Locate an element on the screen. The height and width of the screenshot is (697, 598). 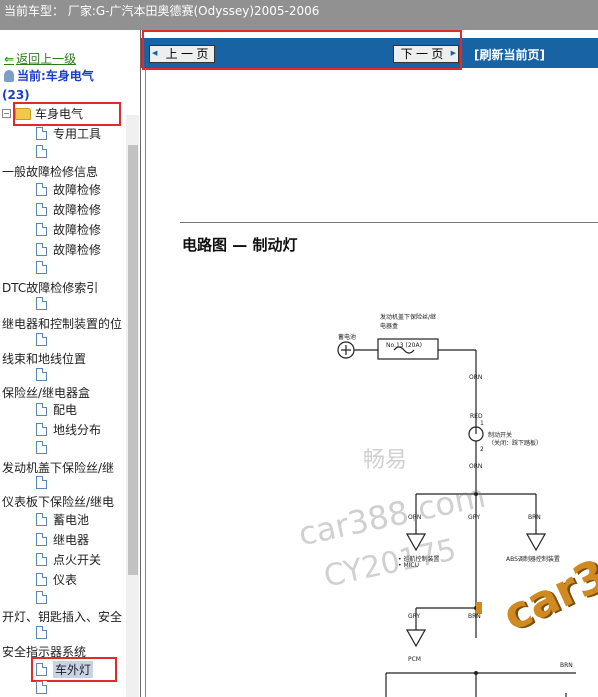
tree-item: 保险丝/继电器盒 is located at coordinates (46, 392).